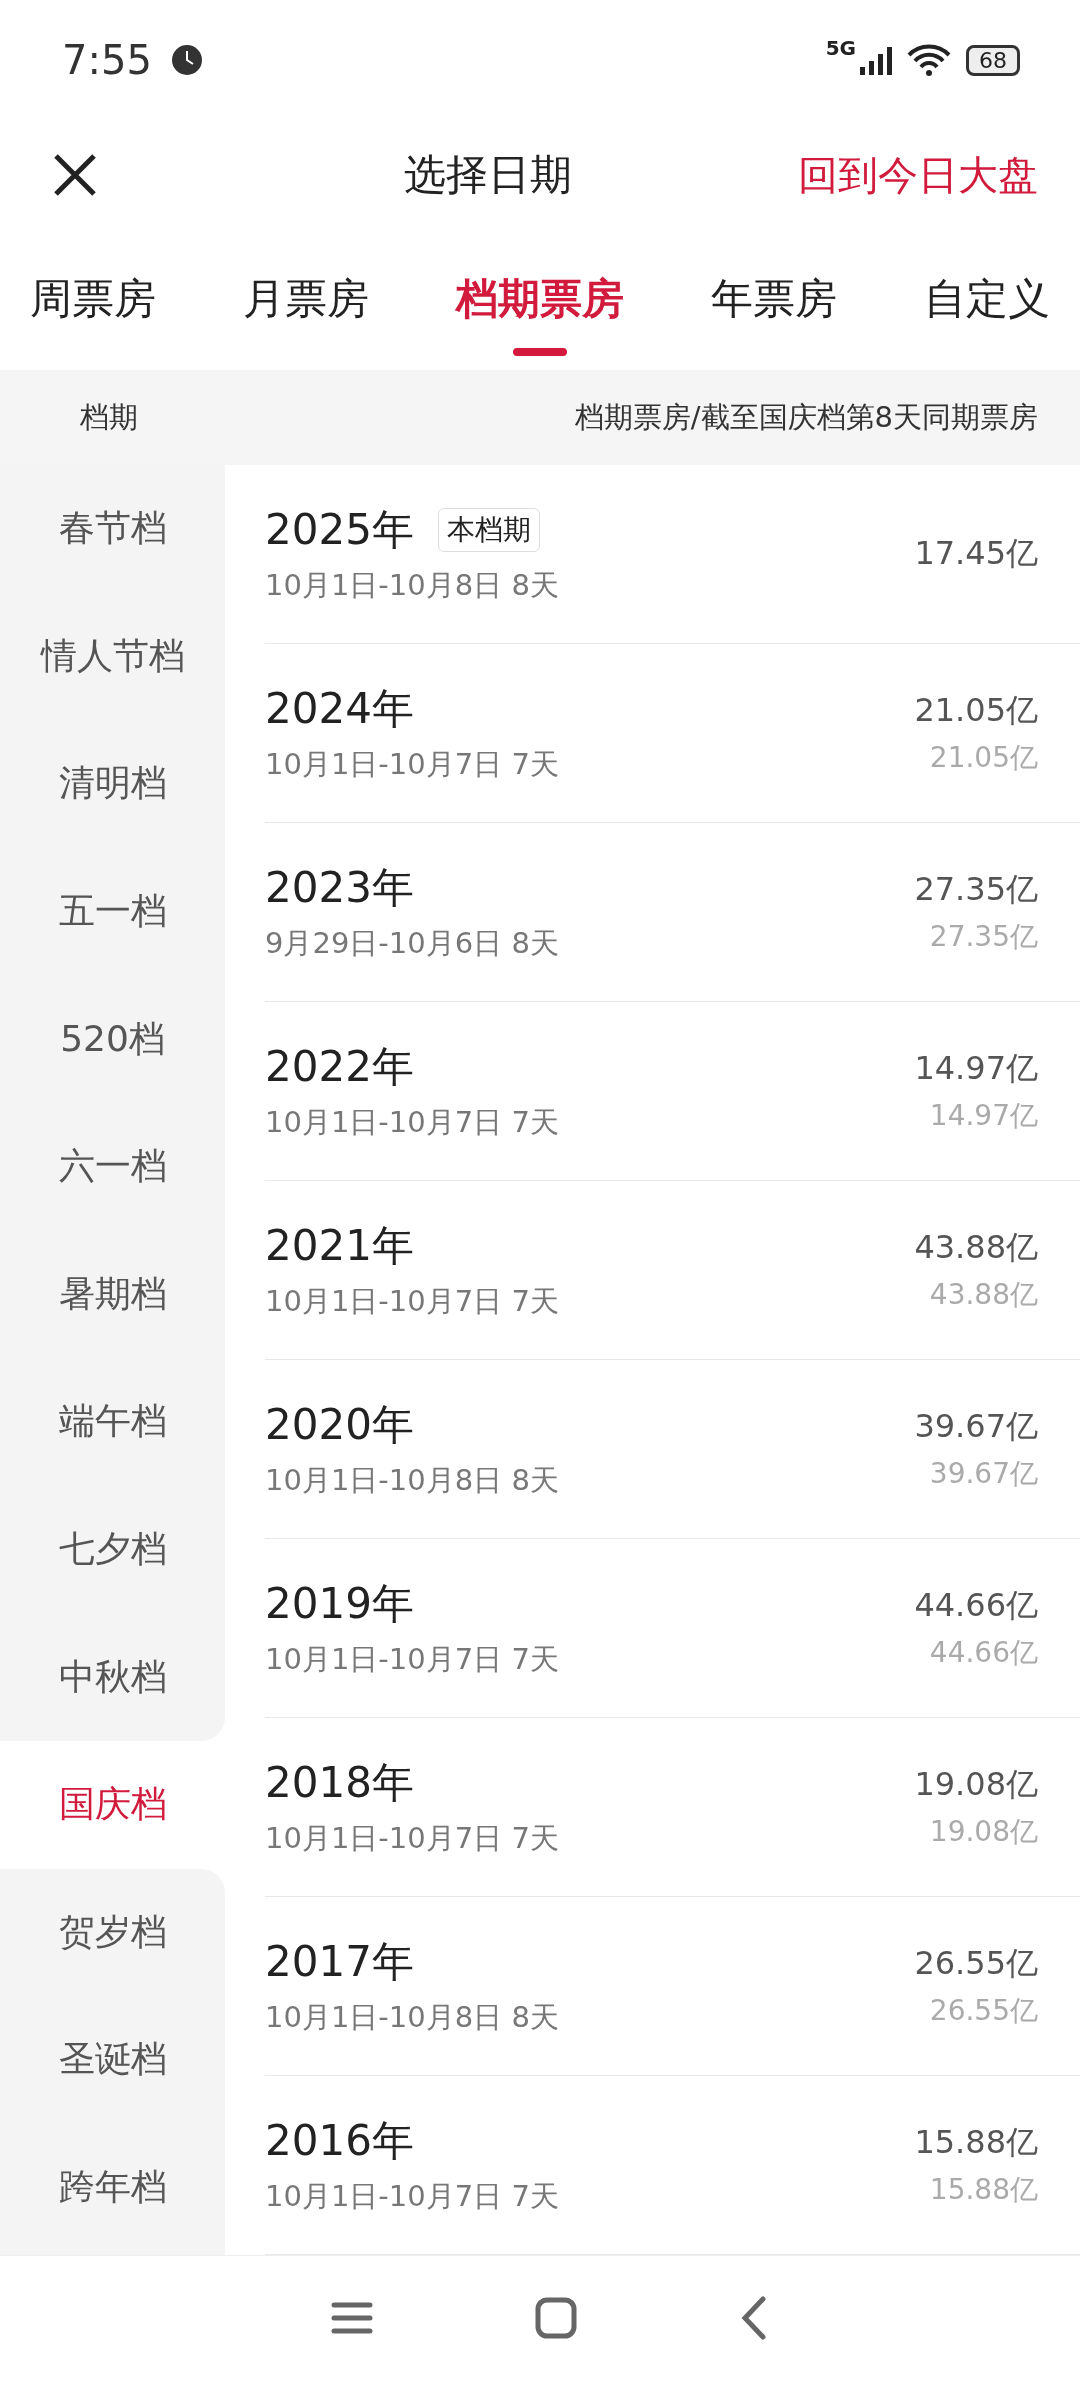 The width and height of the screenshot is (1080, 2400). I want to click on tab: 自定义, so click(987, 300).